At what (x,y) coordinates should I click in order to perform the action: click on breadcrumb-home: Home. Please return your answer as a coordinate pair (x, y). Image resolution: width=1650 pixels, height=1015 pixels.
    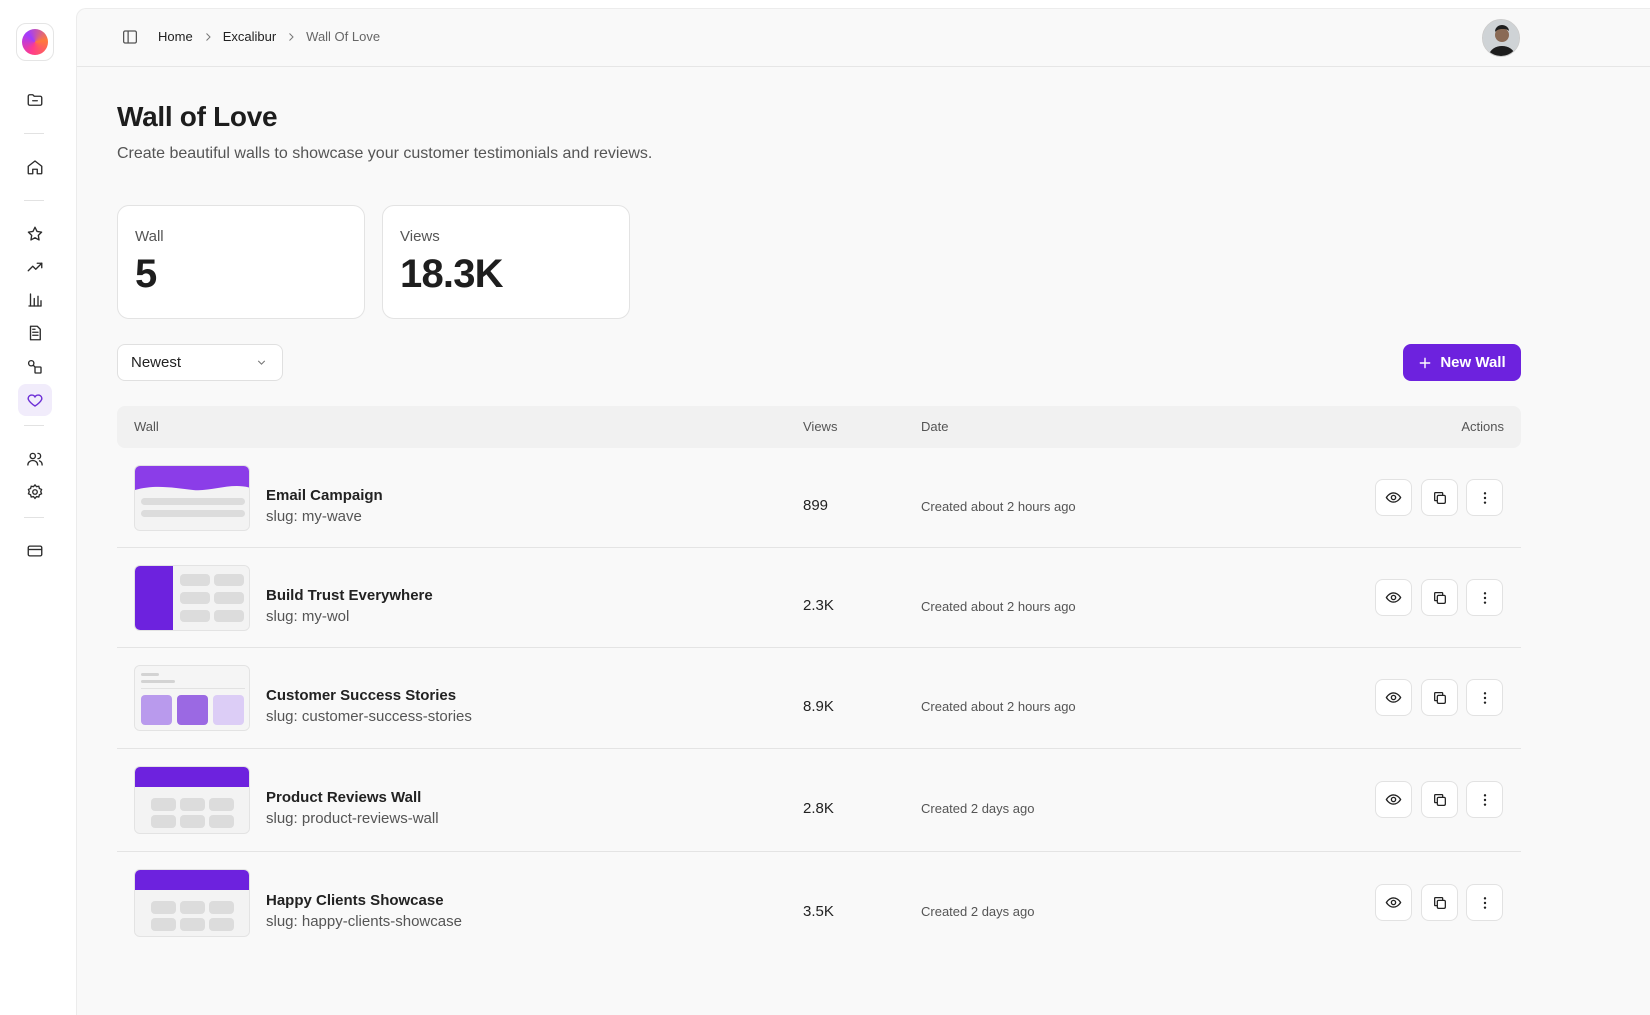
    Looking at the image, I should click on (175, 36).